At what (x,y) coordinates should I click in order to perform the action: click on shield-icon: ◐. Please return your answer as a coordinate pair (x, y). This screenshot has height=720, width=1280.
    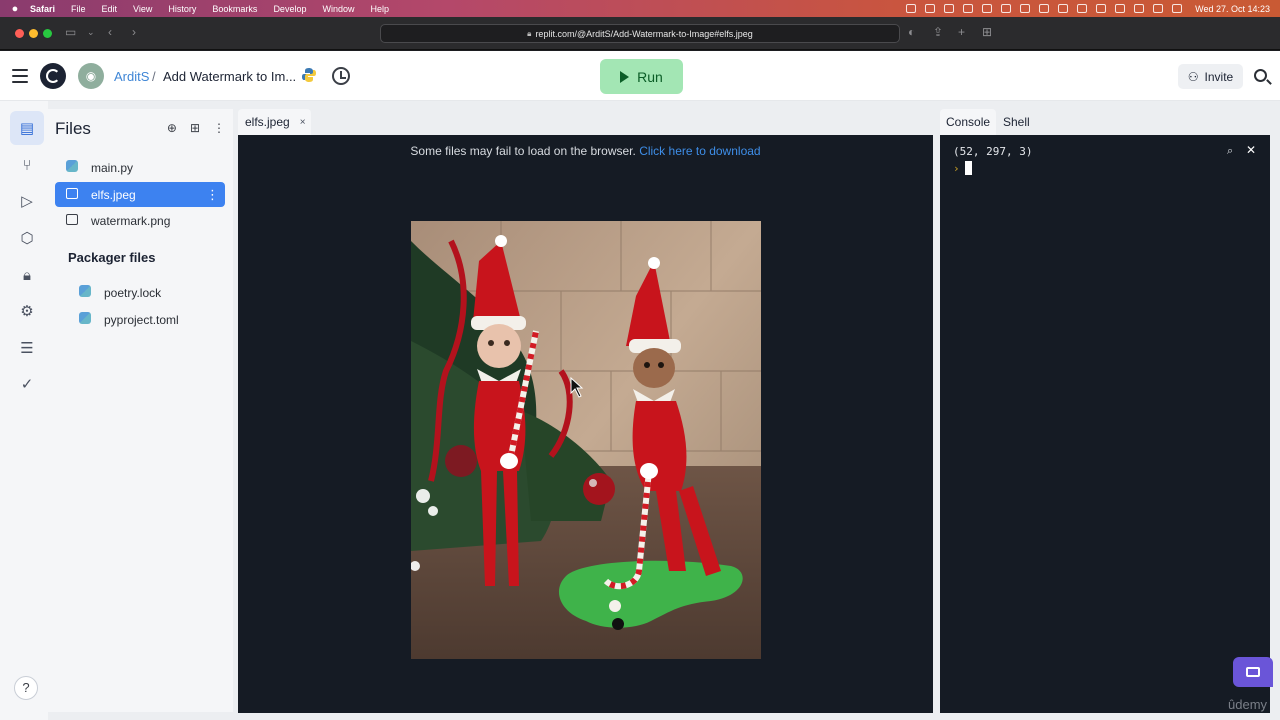
    Looking at the image, I should click on (911, 32).